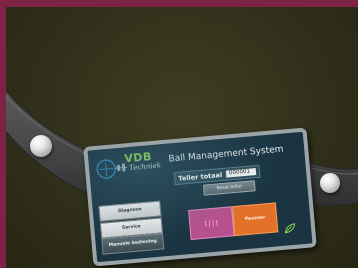 The image size is (358, 268). What do you see at coordinates (226, 154) in the screenshot?
I see `app-title: Ball Management System` at bounding box center [226, 154].